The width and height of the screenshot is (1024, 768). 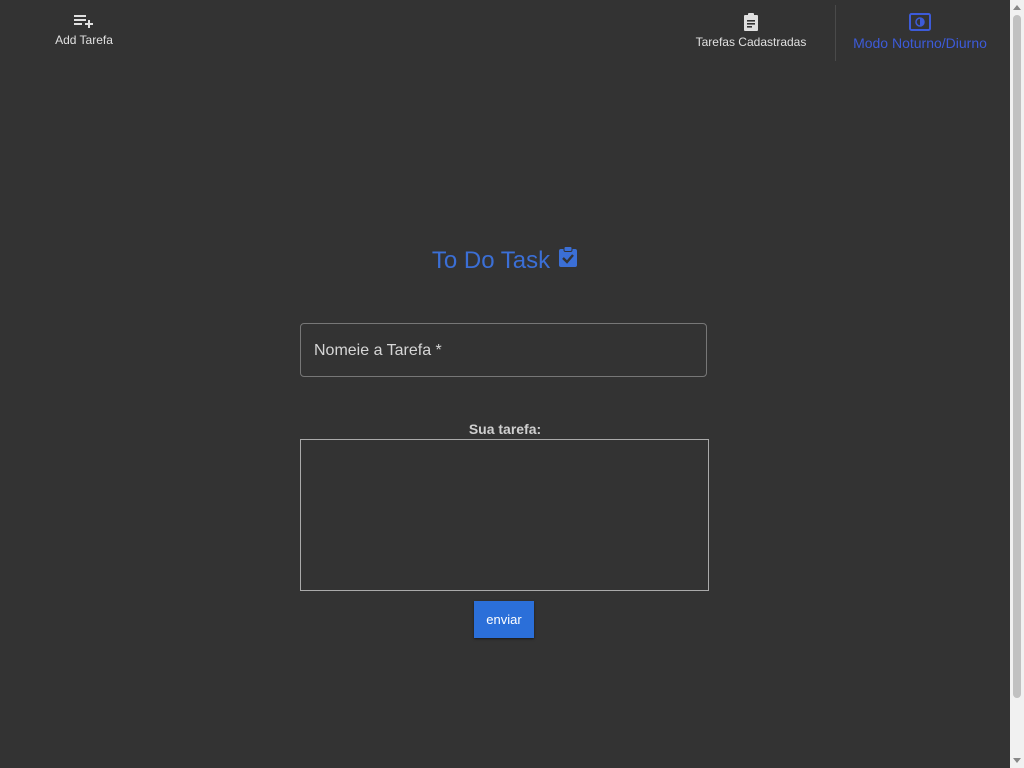 I want to click on scrollbar, so click(x=1017, y=384).